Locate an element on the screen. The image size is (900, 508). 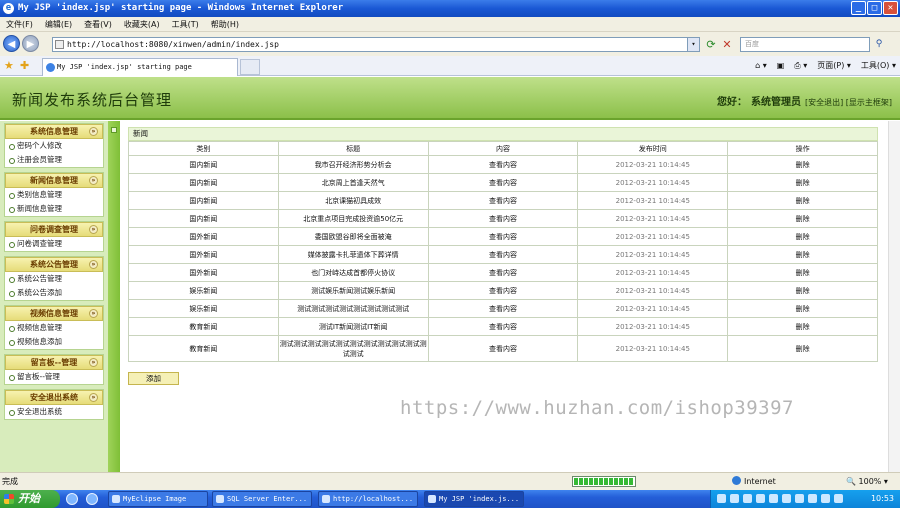
sidebar-item: 留言板--管理 is located at coordinates (54, 377).